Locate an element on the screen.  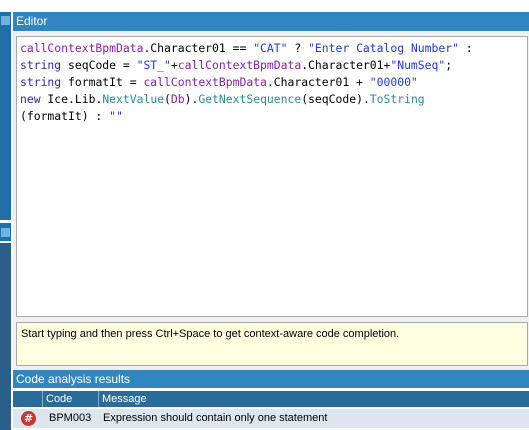
code-token: ? is located at coordinates (298, 48).